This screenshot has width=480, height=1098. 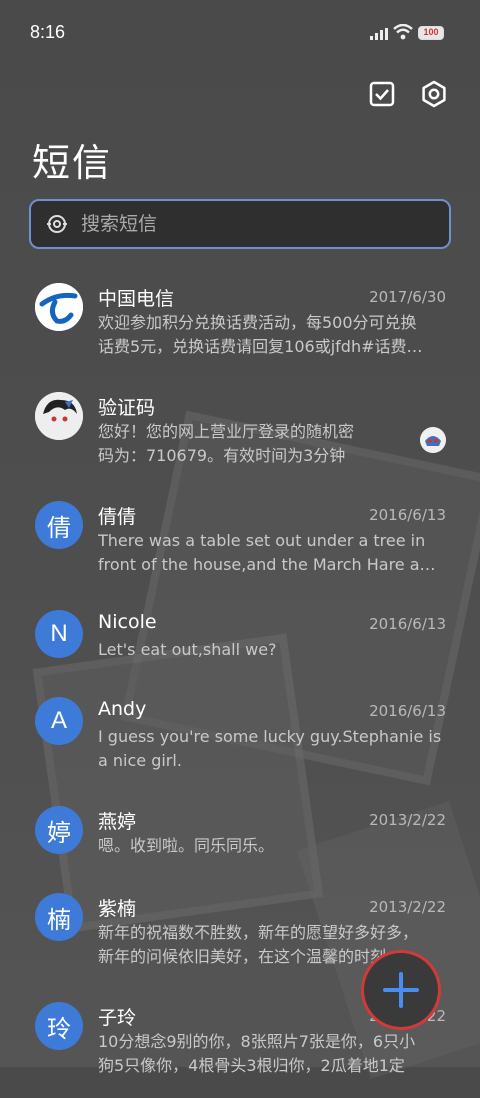 I want to click on sim-icon, so click(x=433, y=440).